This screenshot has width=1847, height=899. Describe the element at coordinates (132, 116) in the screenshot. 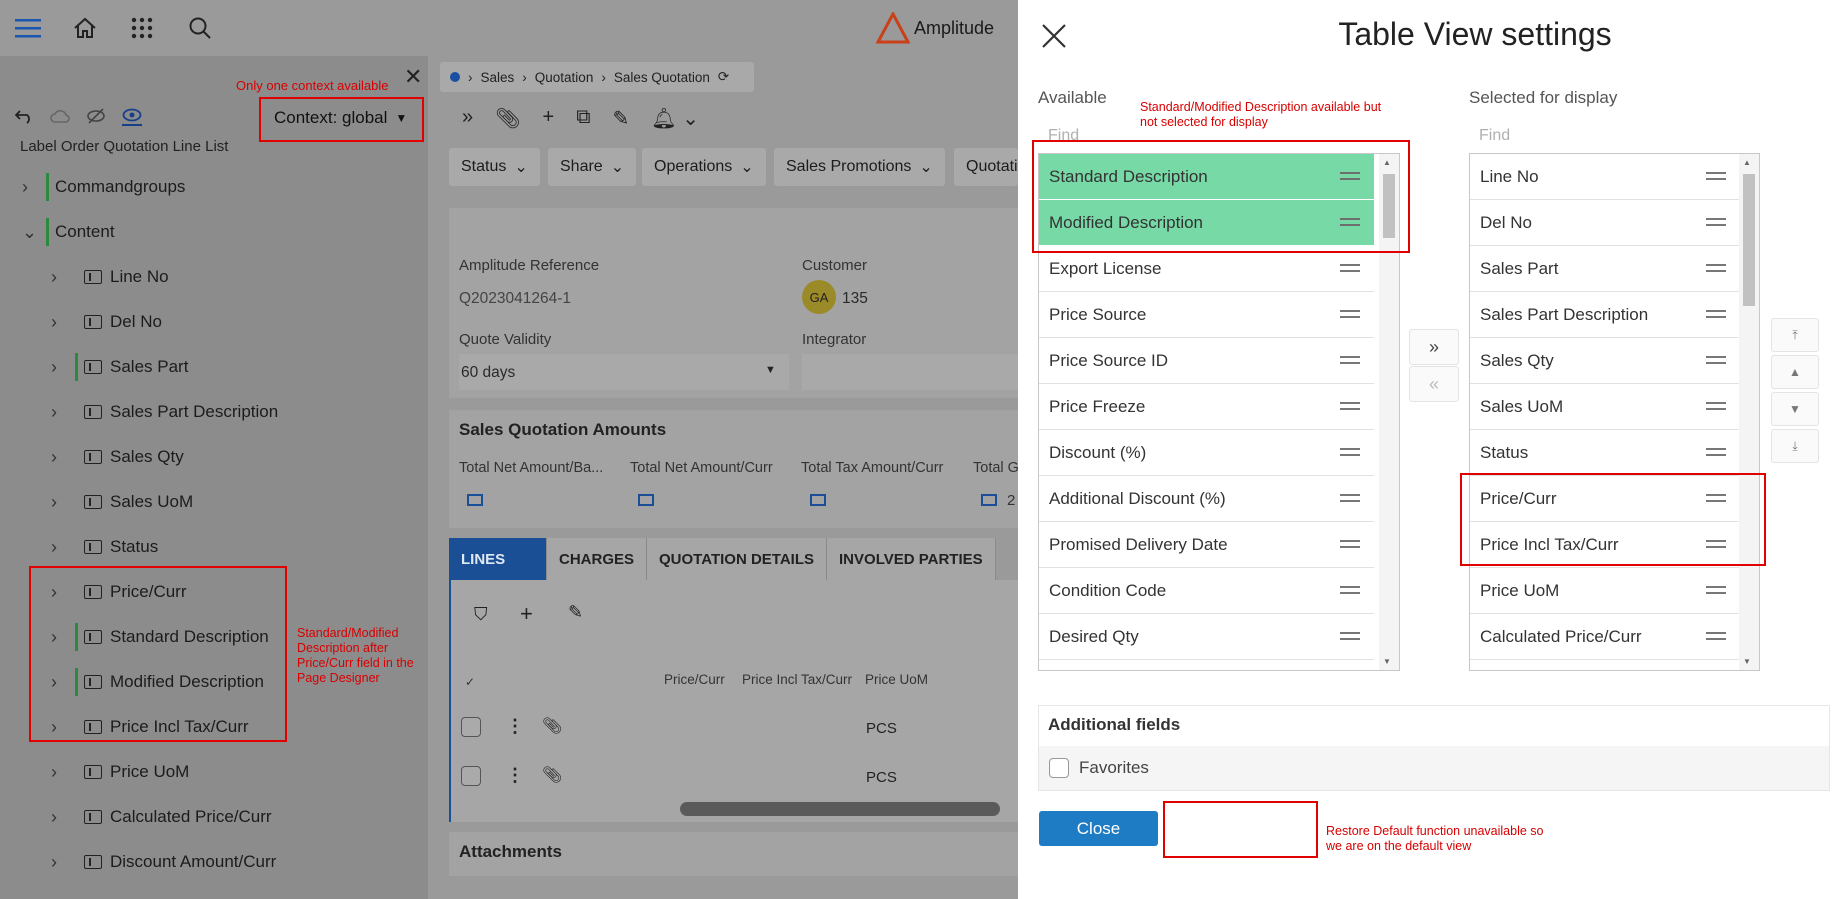

I see `eye-icon` at that location.